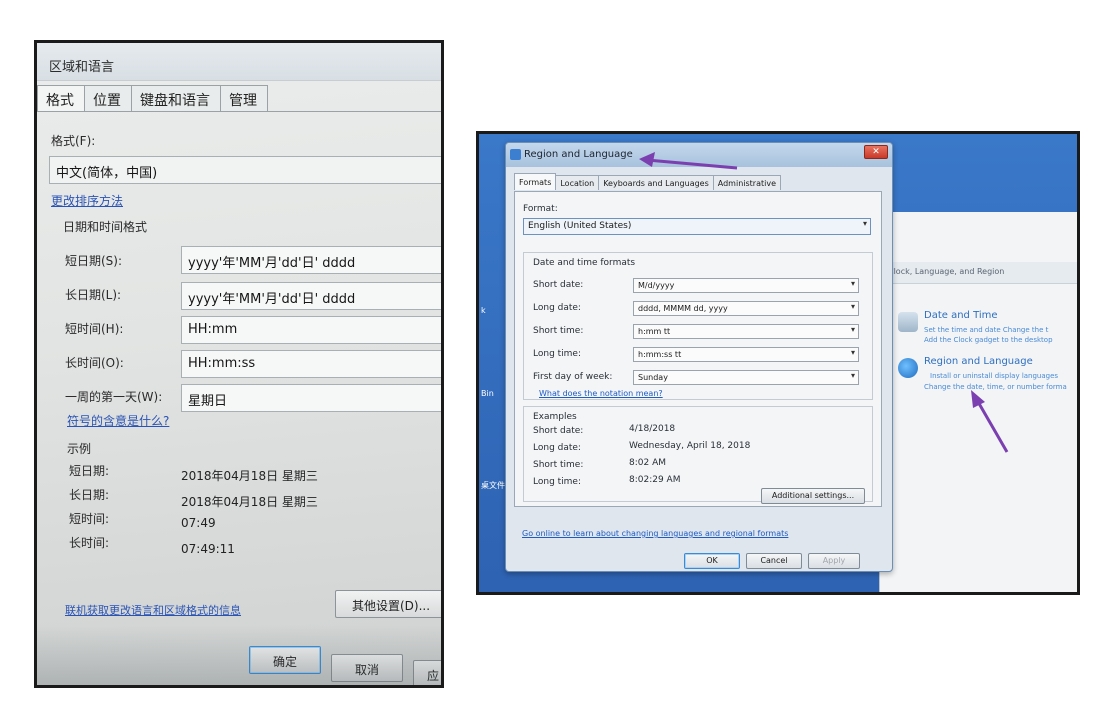 The height and width of the screenshot is (726, 1118). I want to click on window-title: Region and Language, so click(578, 154).